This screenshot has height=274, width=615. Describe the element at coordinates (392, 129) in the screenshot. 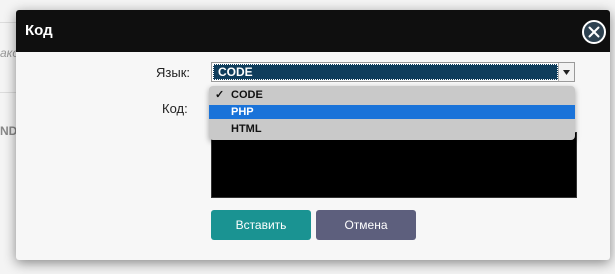

I see `dropdown-option-html: HTML` at that location.